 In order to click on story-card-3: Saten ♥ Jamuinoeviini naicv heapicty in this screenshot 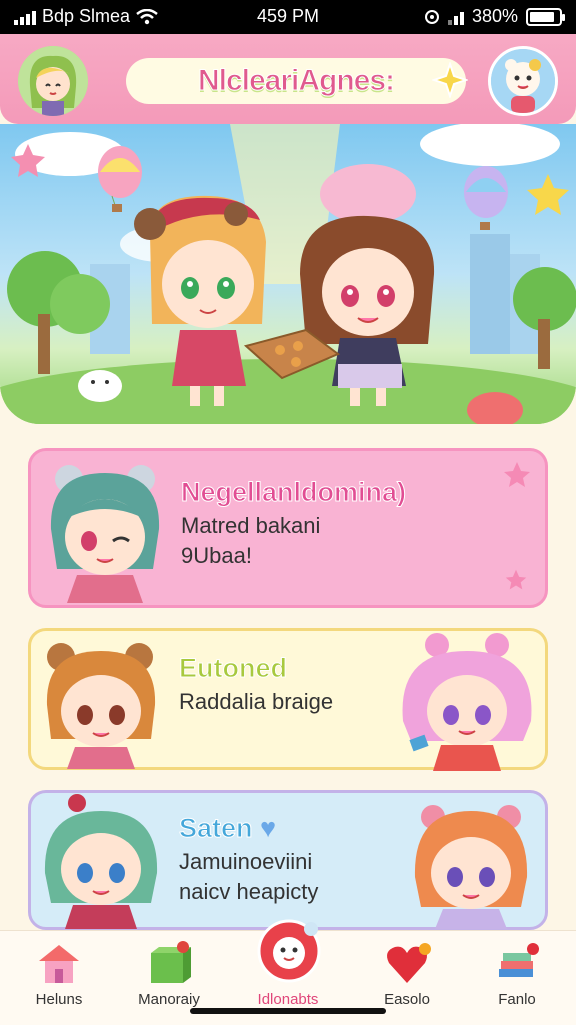, I will do `click(288, 860)`.